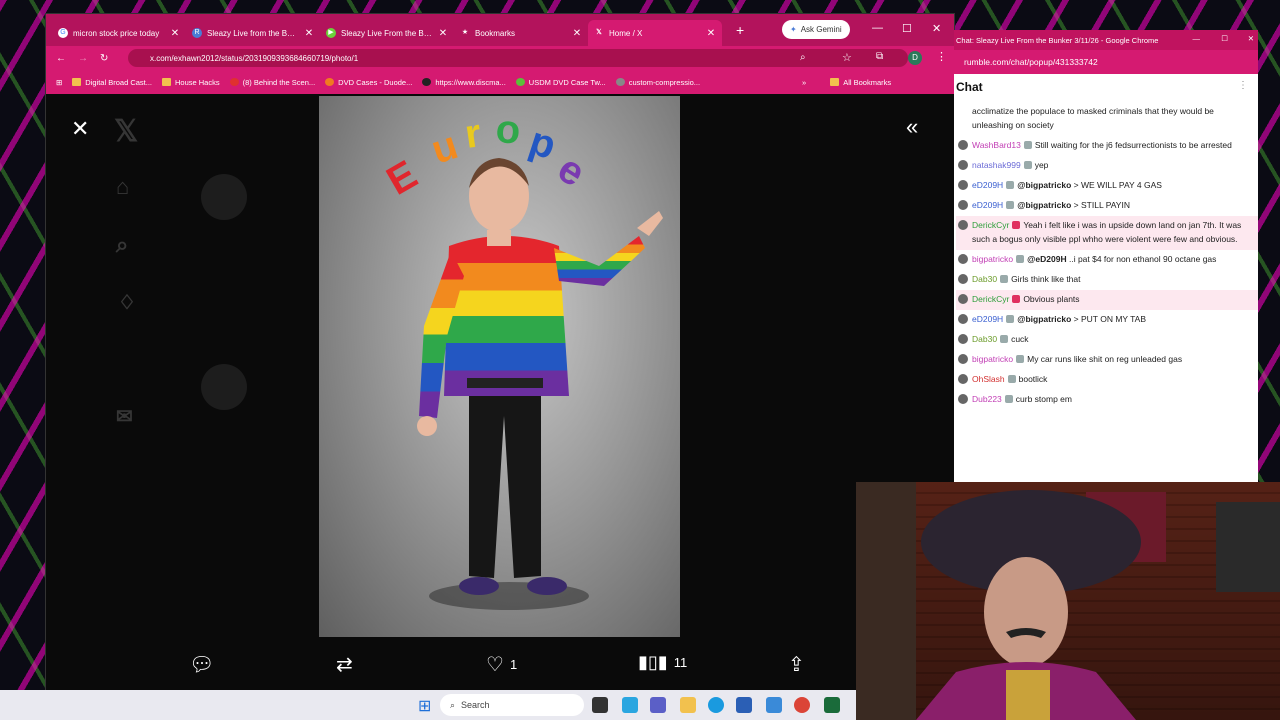 This screenshot has width=1280, height=720. What do you see at coordinates (996, 145) in the screenshot?
I see `chat-username: WashBard13` at bounding box center [996, 145].